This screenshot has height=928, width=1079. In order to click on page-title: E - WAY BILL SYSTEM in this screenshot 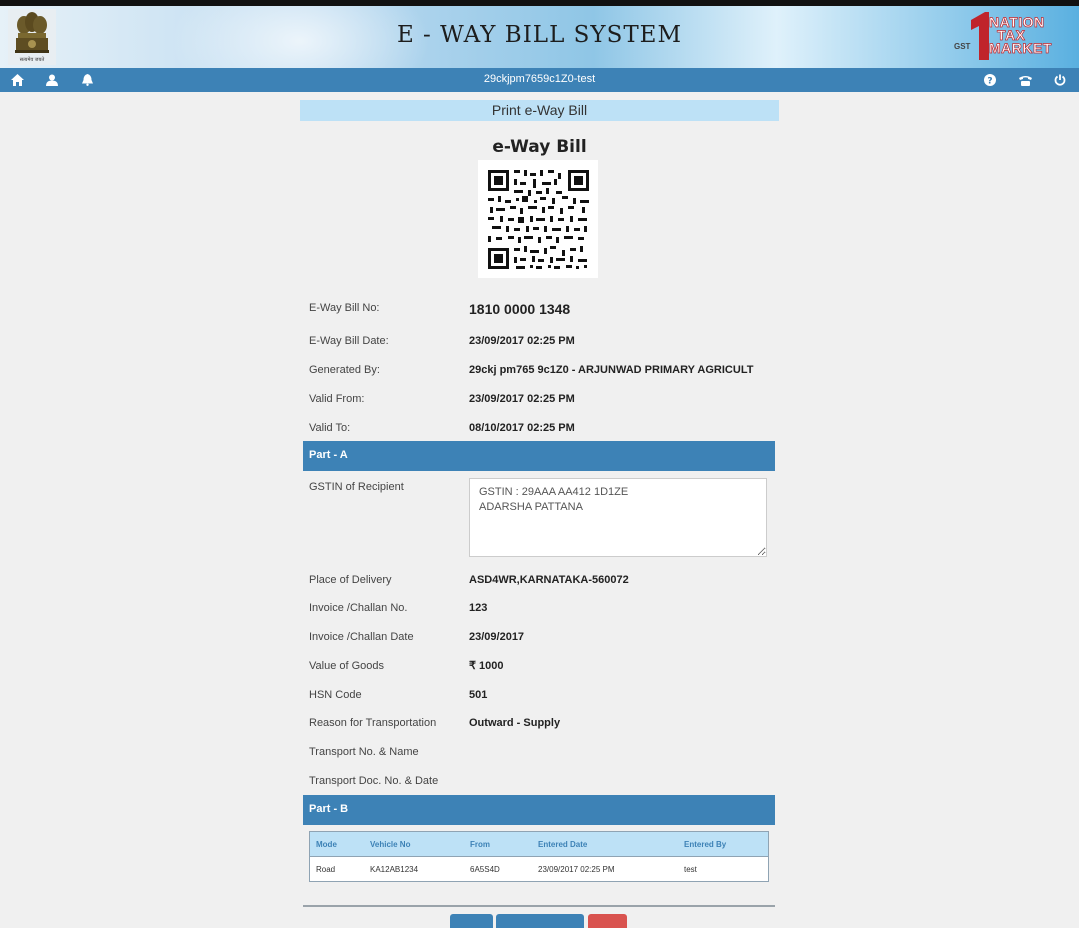, I will do `click(539, 35)`.